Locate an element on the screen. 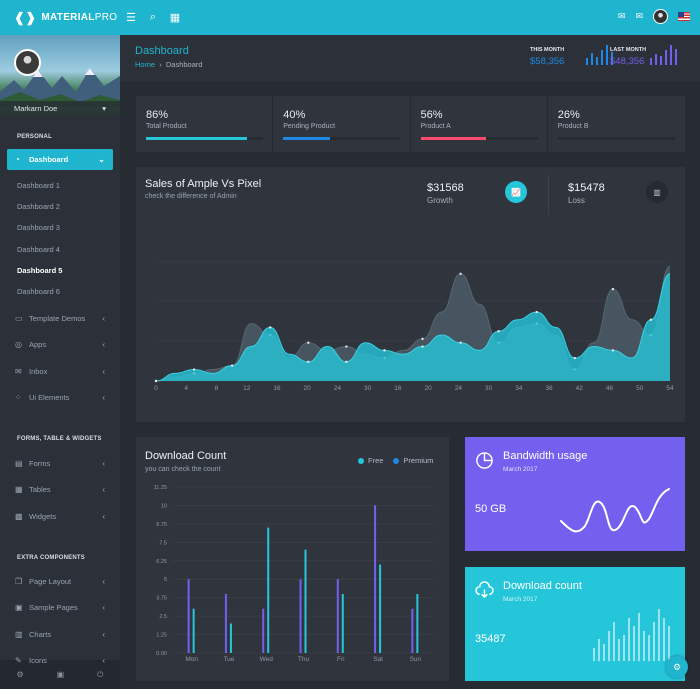 This screenshot has height=689, width=700. message-icon: ✉ is located at coordinates (622, 16).